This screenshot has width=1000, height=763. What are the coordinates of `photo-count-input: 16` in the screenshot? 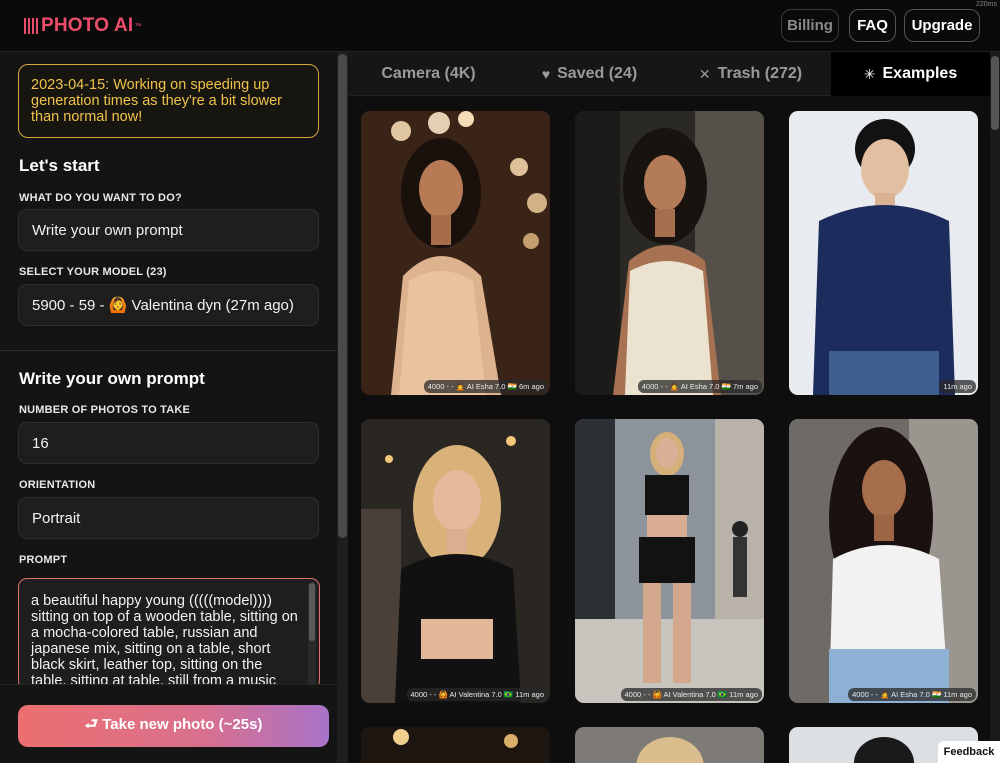 It's located at (168, 443).